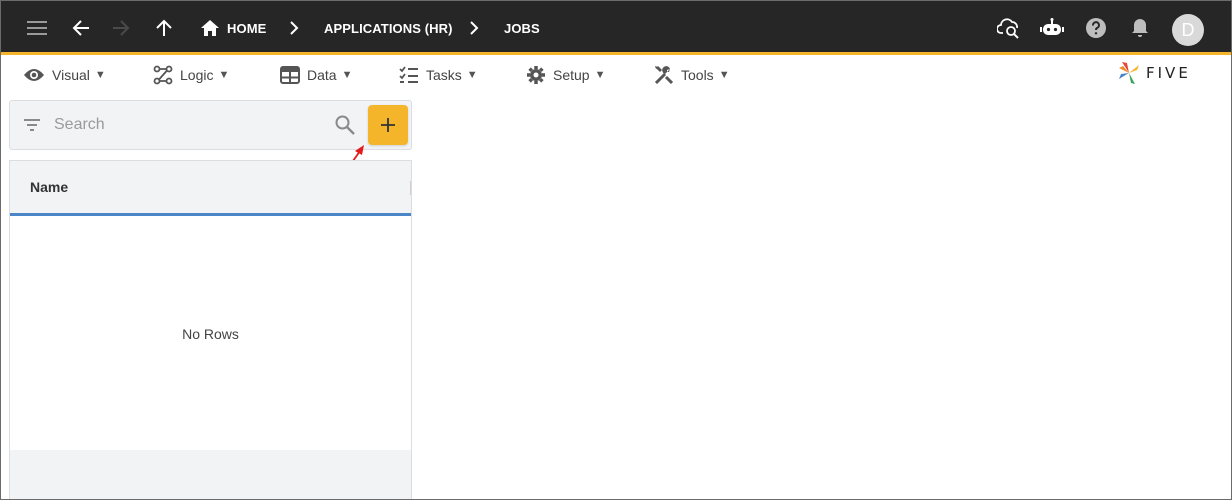  I want to click on menu-data-label: Data, so click(322, 75).